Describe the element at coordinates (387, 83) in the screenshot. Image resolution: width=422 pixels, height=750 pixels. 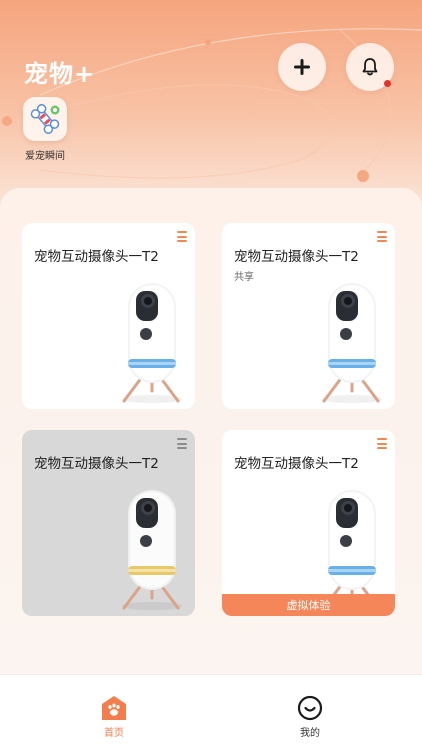
I see `notification-badge` at that location.